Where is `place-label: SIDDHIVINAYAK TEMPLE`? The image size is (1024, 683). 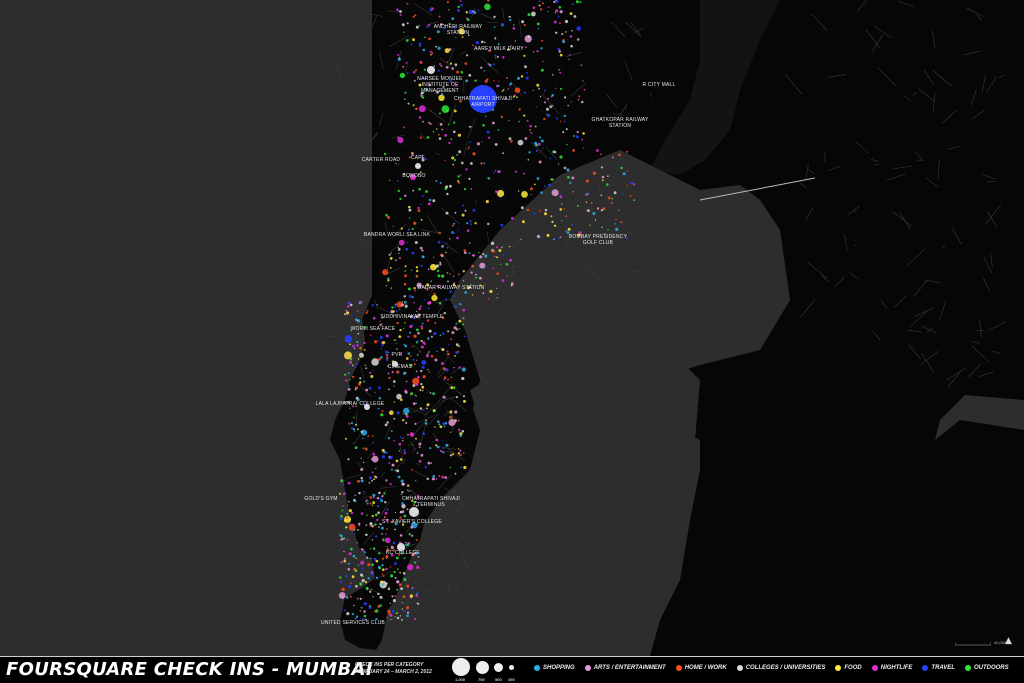
place-label: SIDDHIVINAYAK TEMPLE is located at coordinates (412, 317).